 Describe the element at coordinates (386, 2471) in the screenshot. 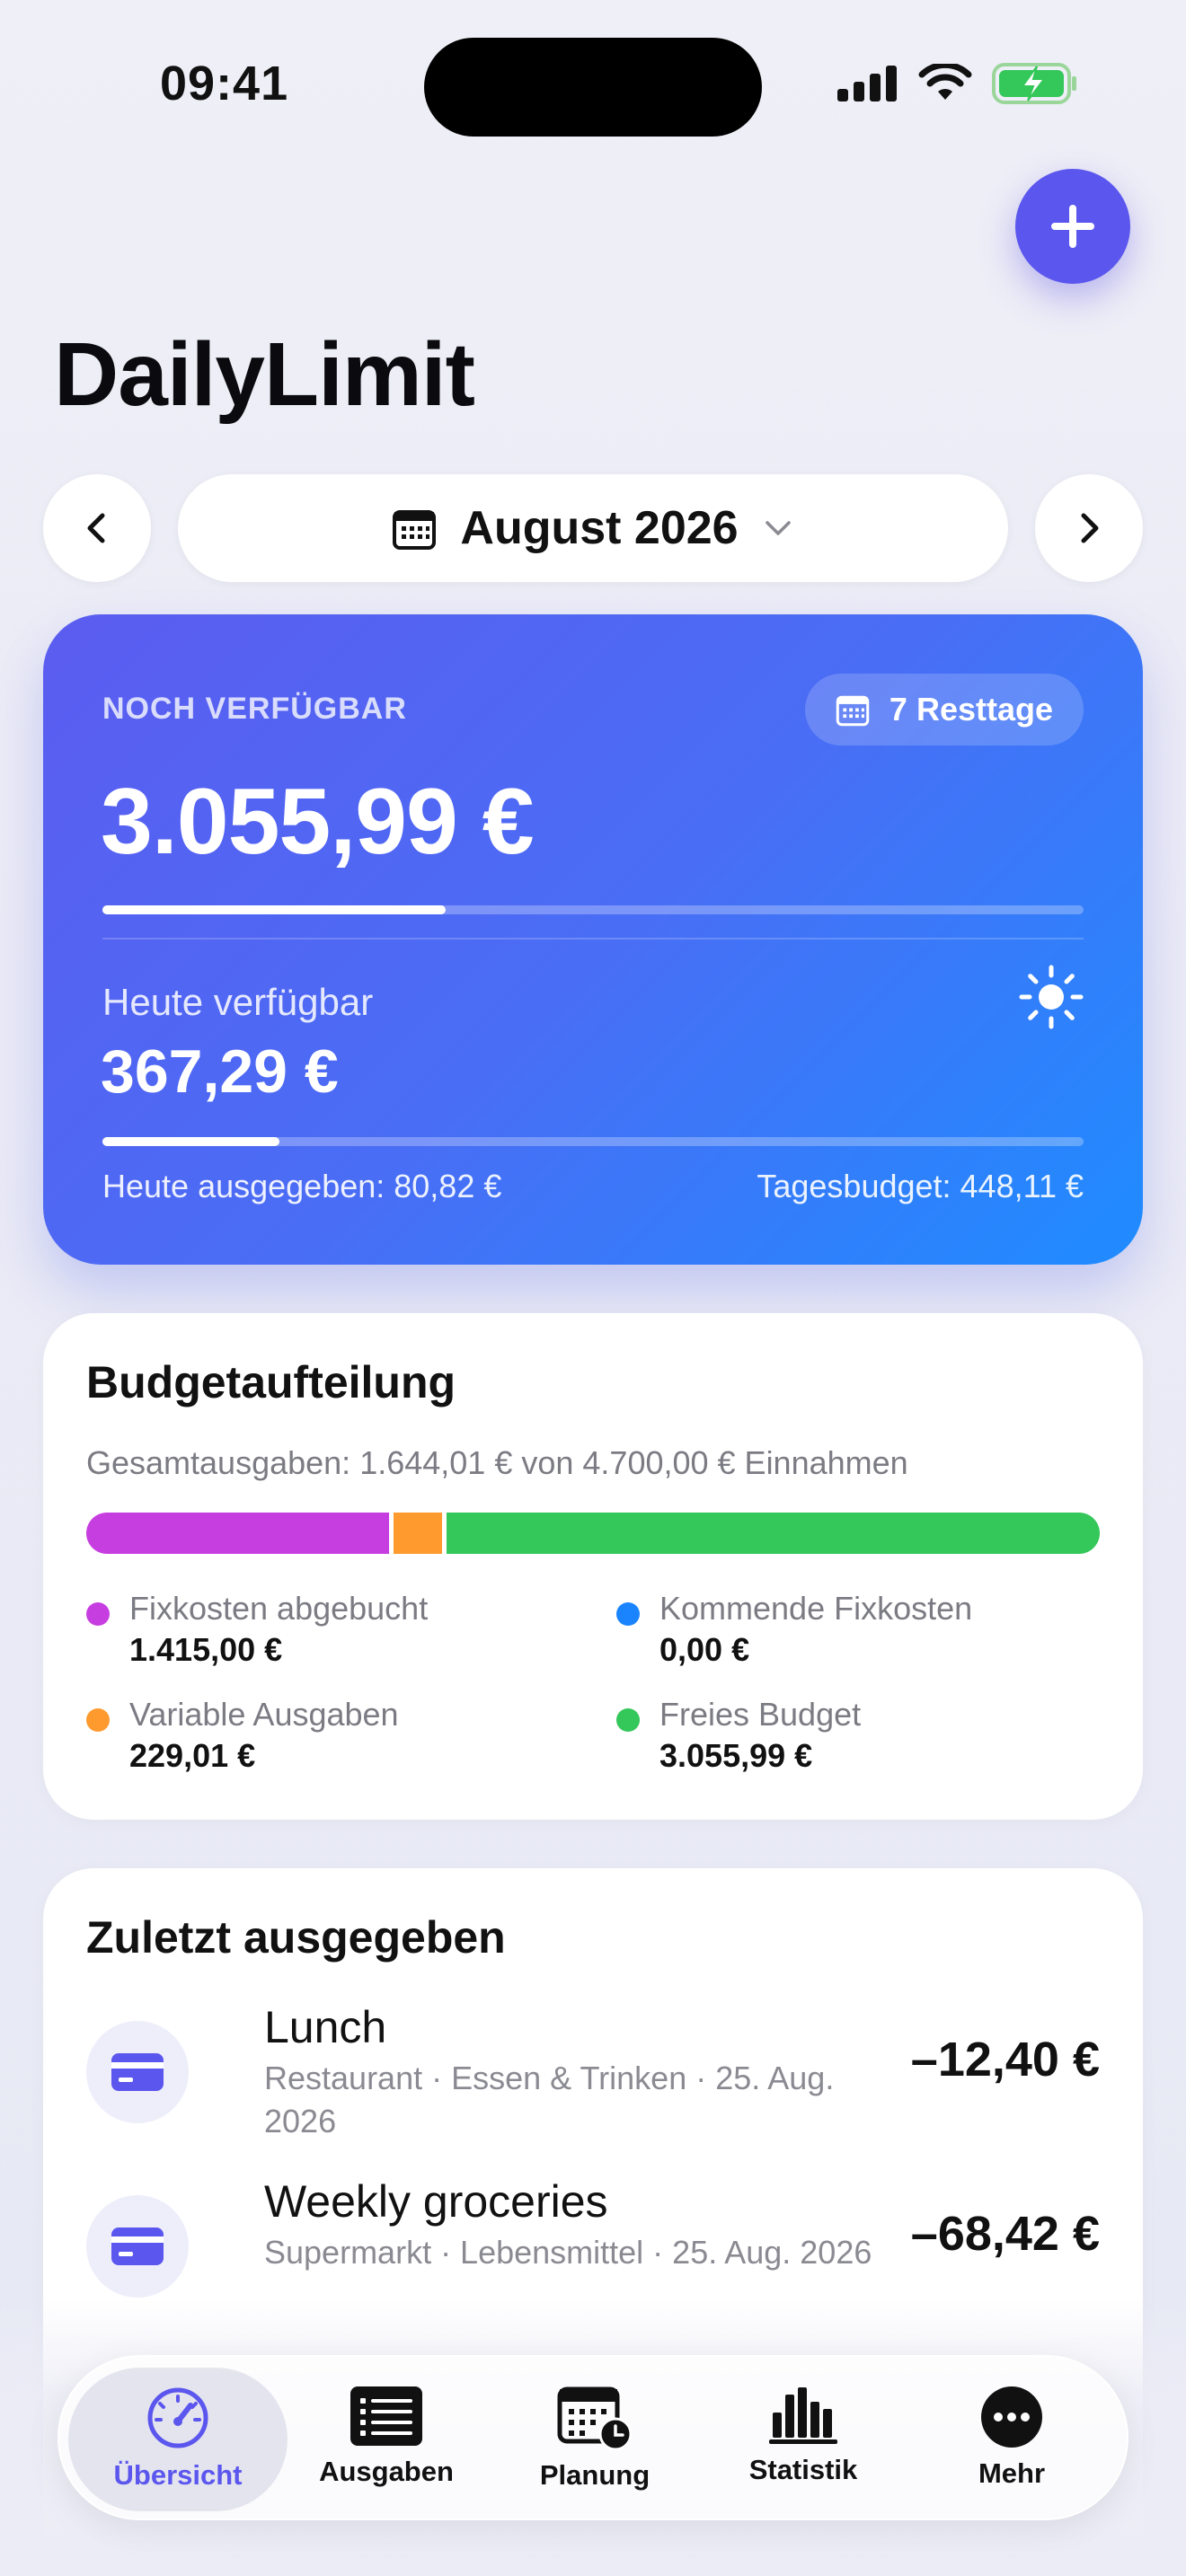

I see `tab-label: Ausgaben` at that location.